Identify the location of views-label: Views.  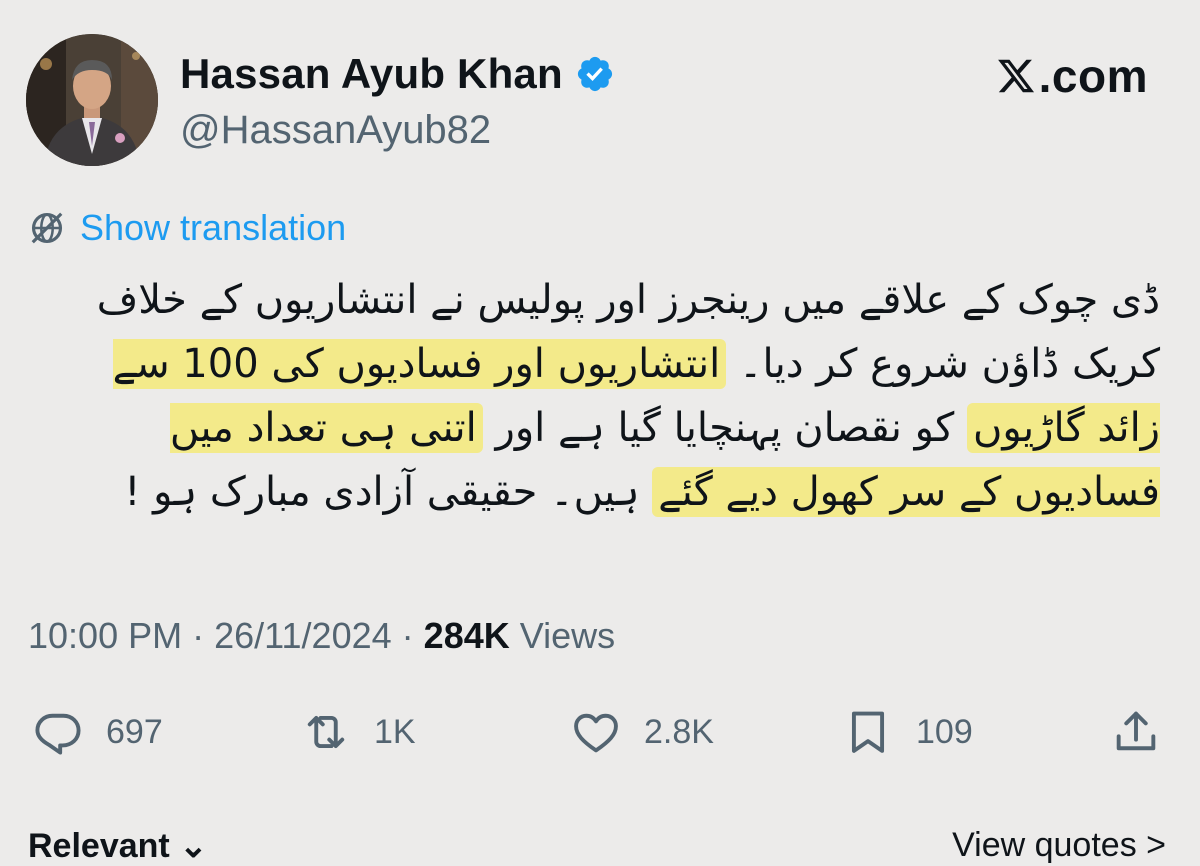
(567, 635).